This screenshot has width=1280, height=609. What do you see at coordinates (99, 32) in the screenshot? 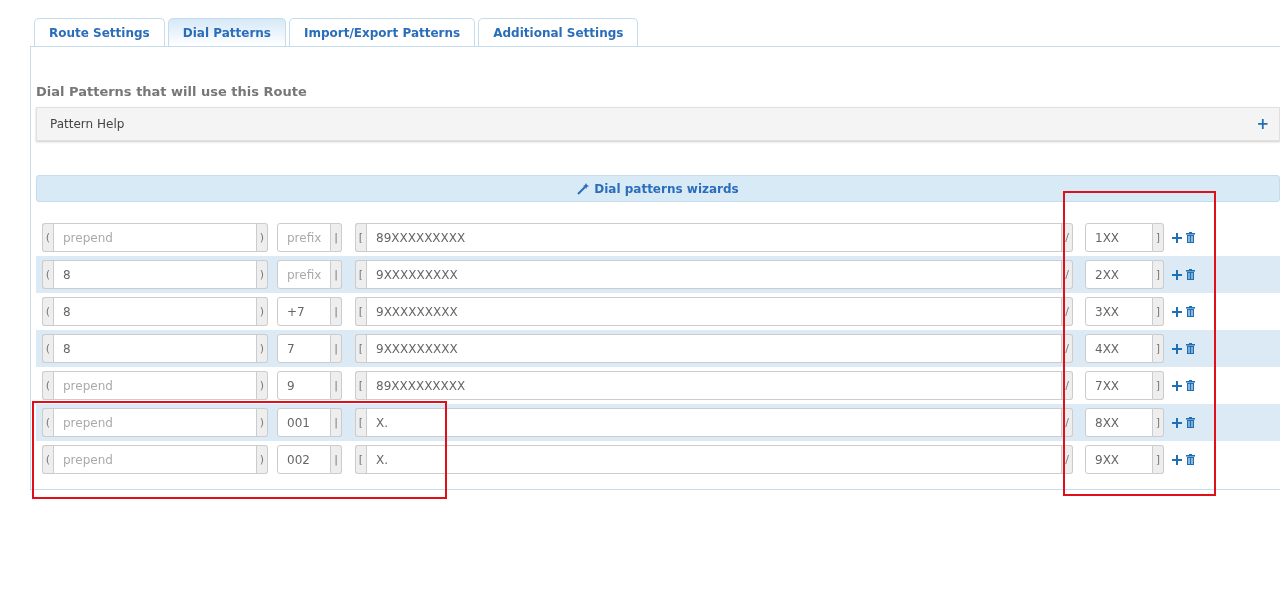
I see `tab: Route Settings` at bounding box center [99, 32].